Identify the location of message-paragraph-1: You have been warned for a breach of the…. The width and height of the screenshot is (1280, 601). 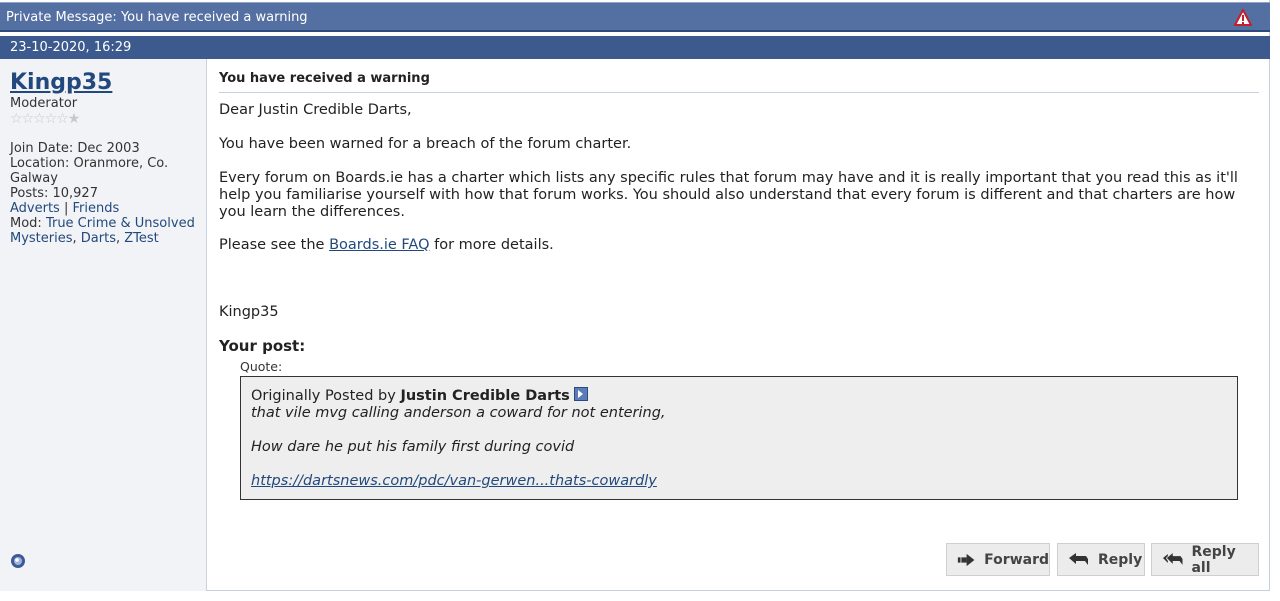
(425, 144).